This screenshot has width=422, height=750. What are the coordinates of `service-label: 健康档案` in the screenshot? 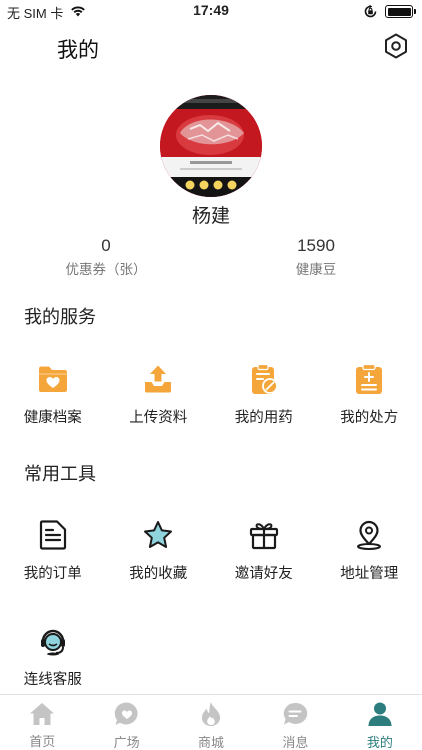 It's located at (52, 418).